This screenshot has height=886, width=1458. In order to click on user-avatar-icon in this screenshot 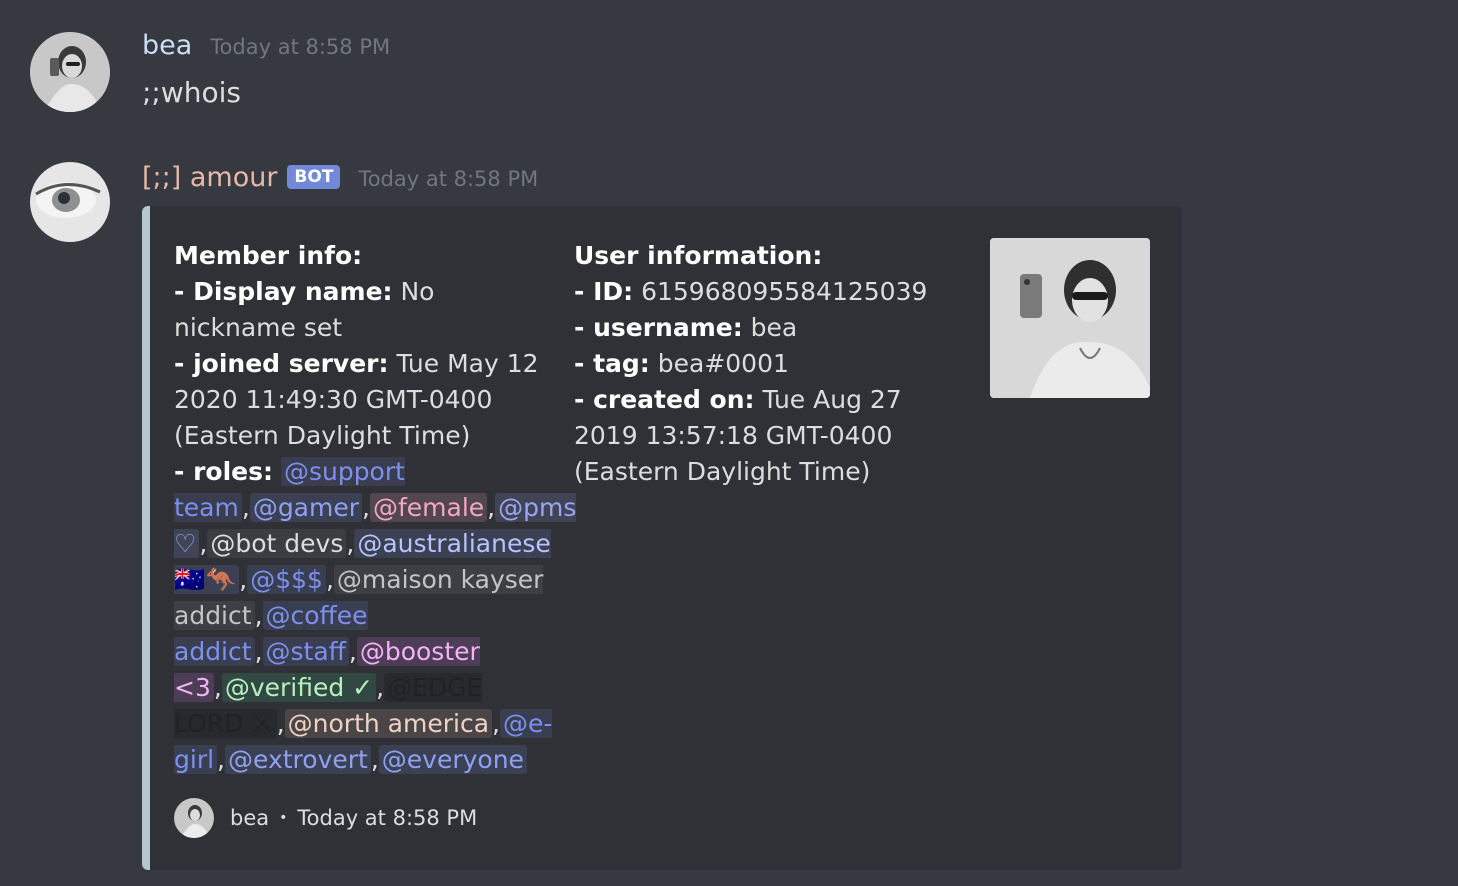, I will do `click(70, 72)`.